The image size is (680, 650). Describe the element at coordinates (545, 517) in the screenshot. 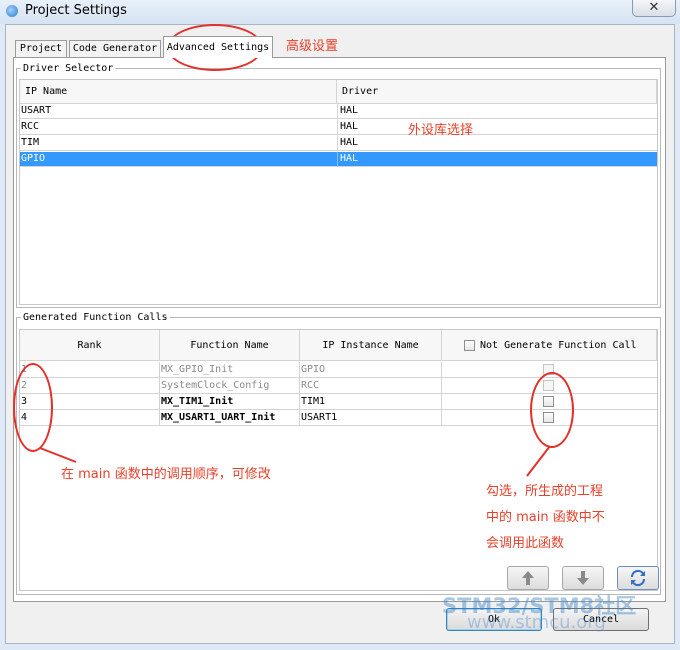

I see `annotation-checkbox-line-2: 中的 main 函数中不` at that location.